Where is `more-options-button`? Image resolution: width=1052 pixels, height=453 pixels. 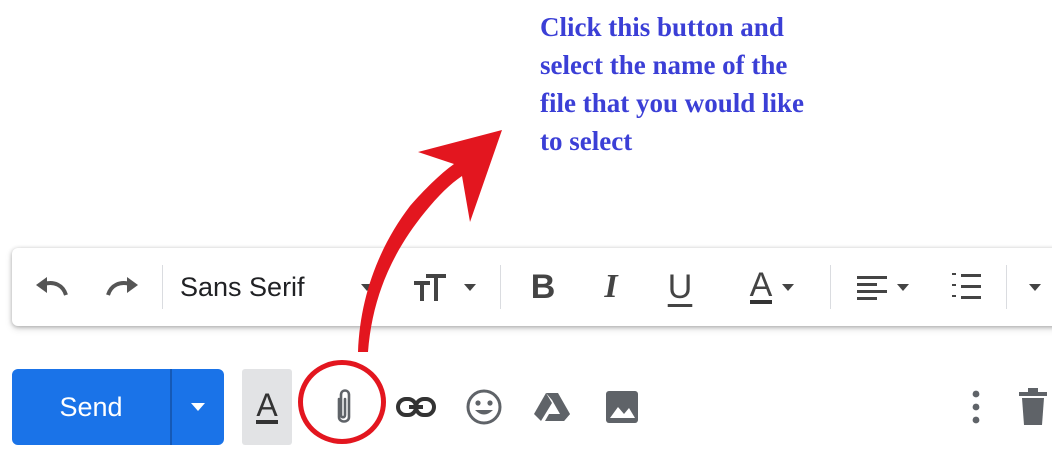
more-options-button is located at coordinates (976, 407).